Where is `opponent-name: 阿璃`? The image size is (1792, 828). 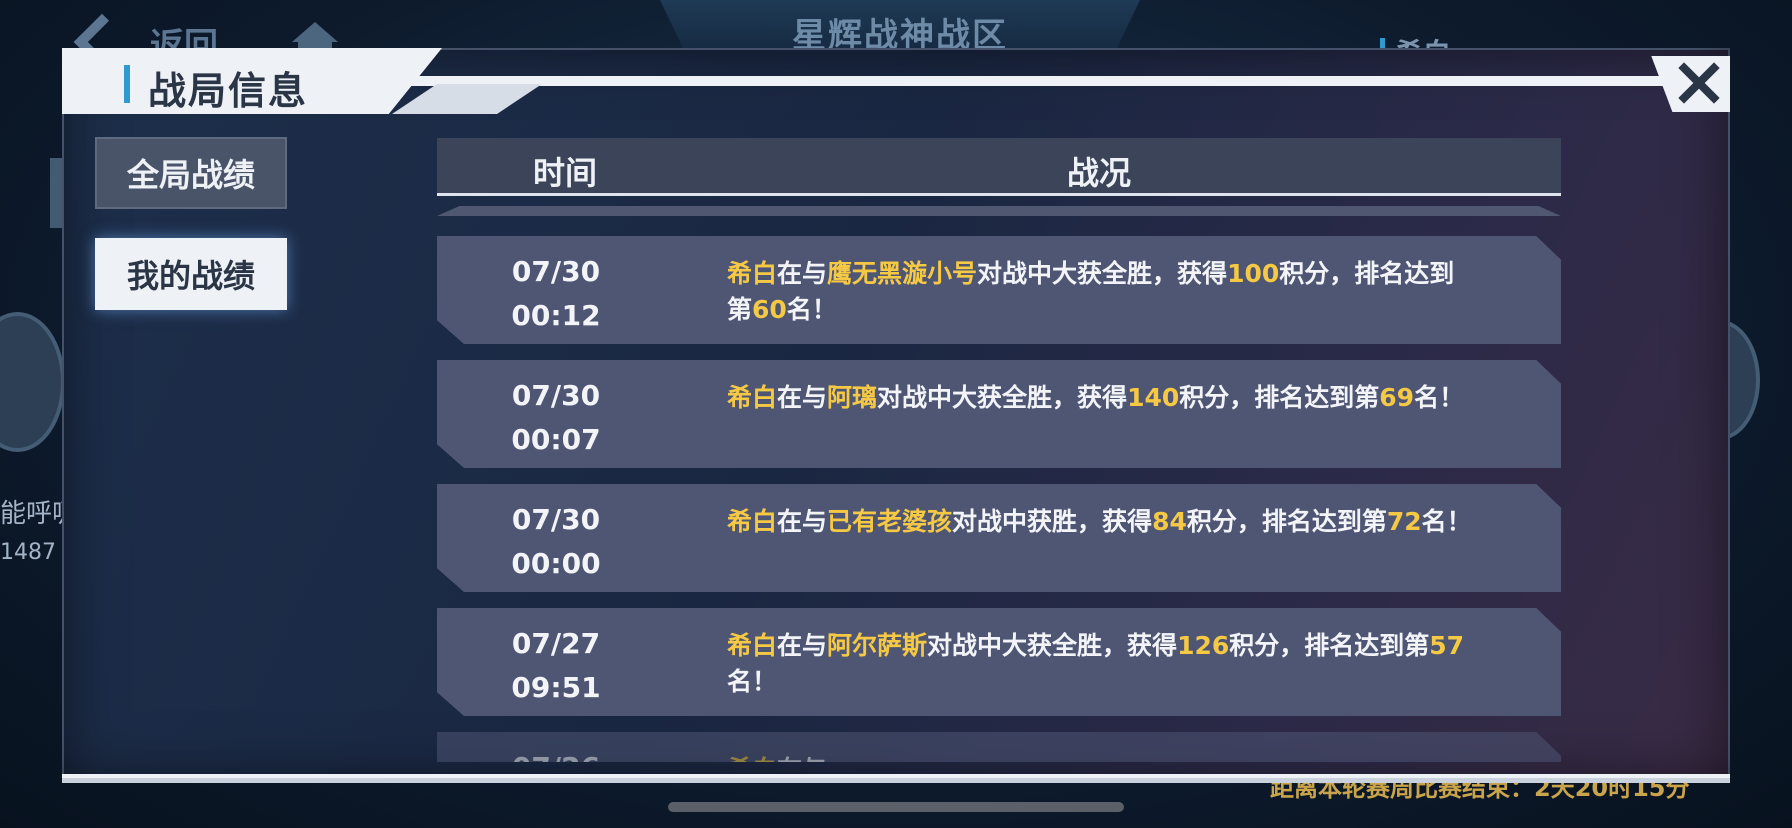
opponent-name: 阿璃 is located at coordinates (852, 397).